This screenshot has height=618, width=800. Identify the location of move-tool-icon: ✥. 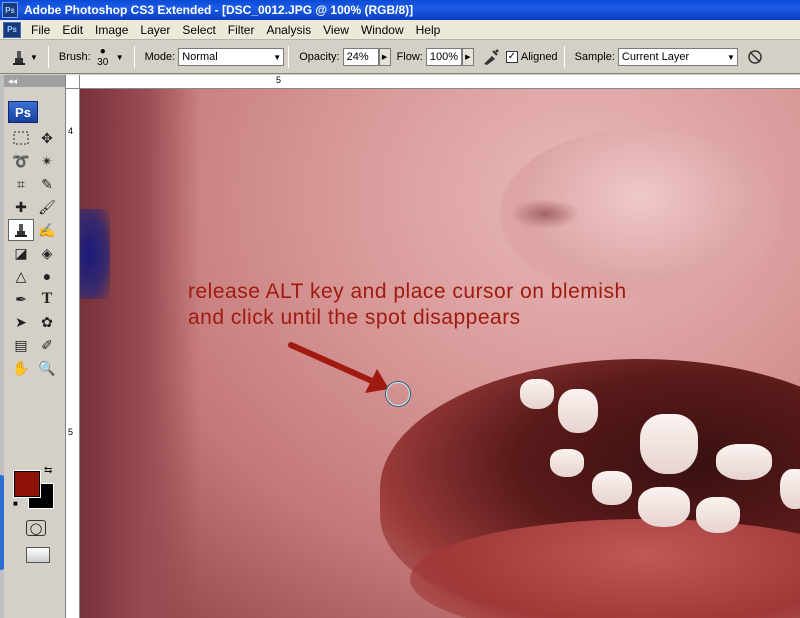
(47, 138).